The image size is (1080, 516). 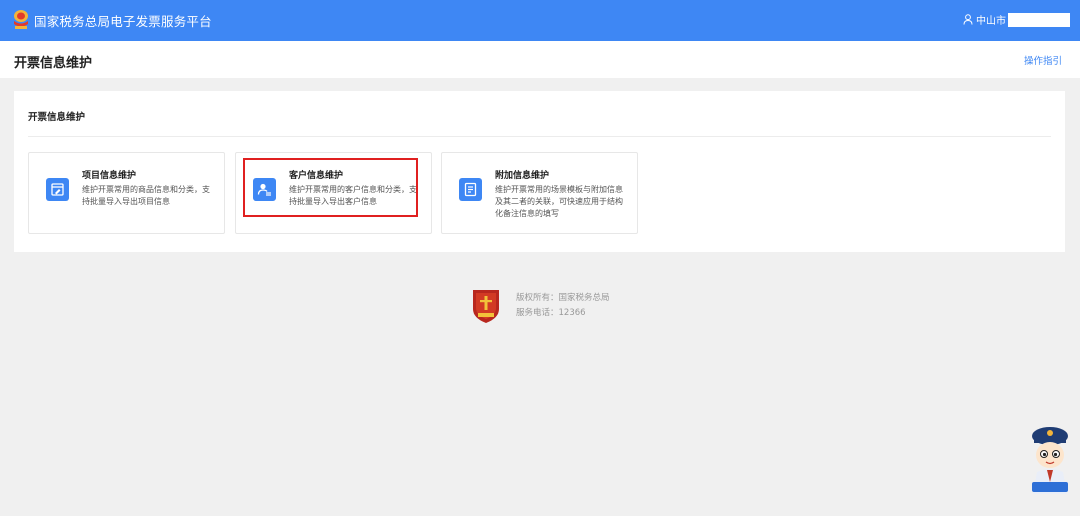 What do you see at coordinates (540, 59) in the screenshot?
I see `page-title-bar: 开票信息维护 操作指引` at bounding box center [540, 59].